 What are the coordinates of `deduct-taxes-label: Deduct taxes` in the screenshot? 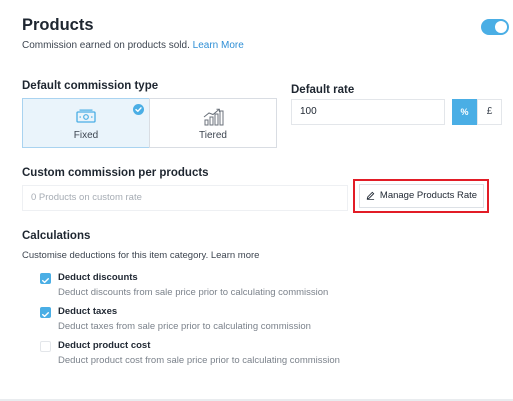 It's located at (88, 311).